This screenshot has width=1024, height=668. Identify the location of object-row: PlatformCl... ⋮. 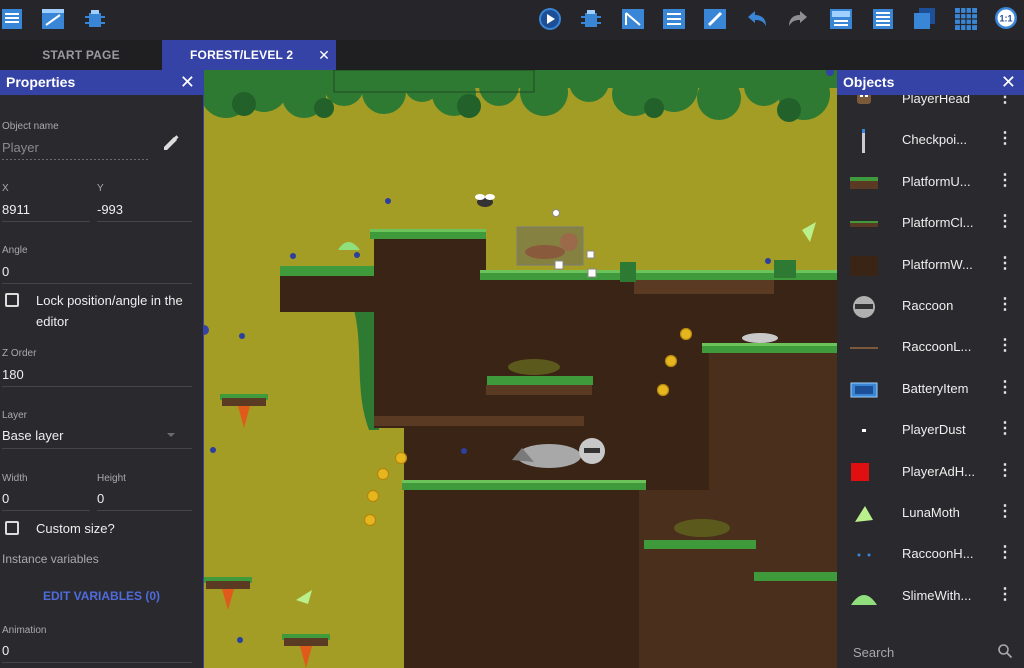
(930, 224).